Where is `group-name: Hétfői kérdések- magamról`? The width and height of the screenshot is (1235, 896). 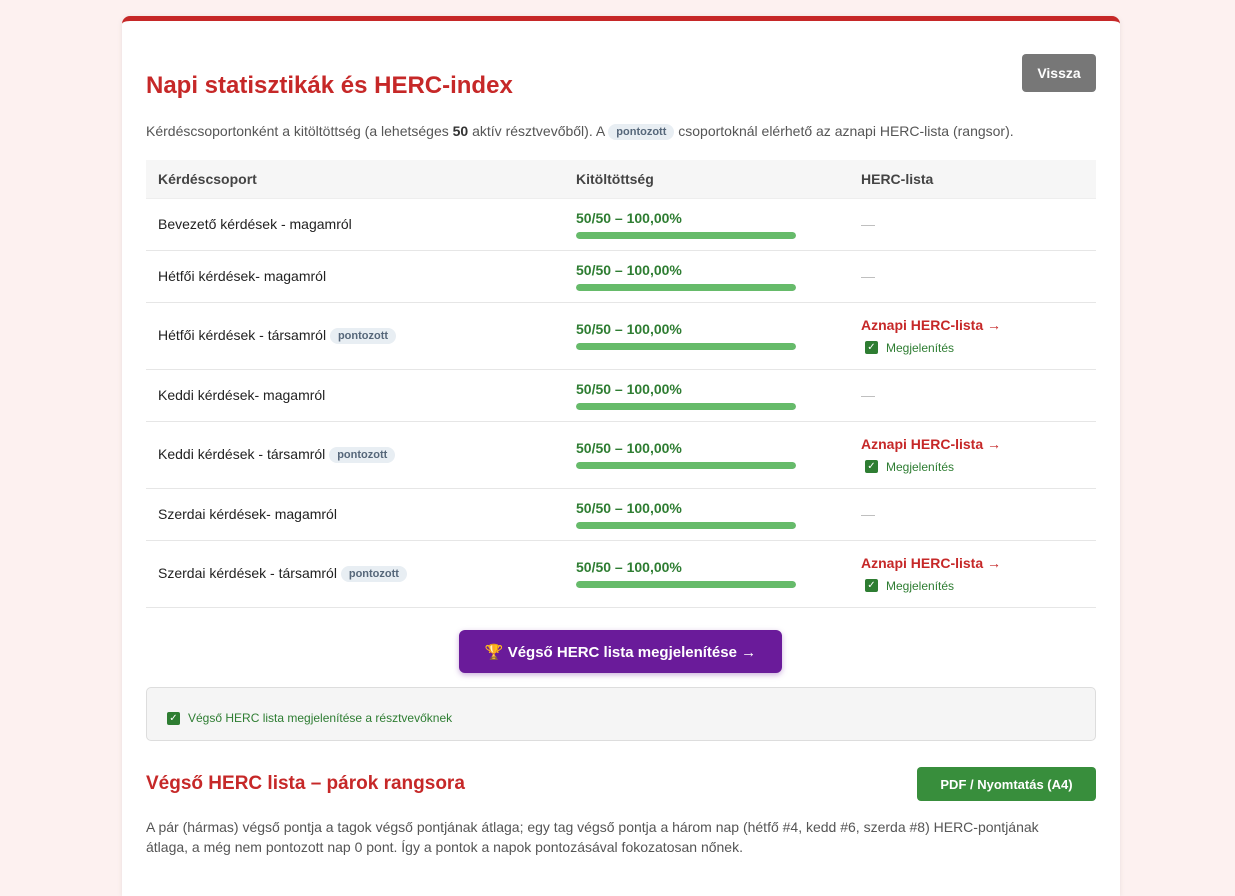
group-name: Hétfői kérdések- magamról is located at coordinates (242, 276).